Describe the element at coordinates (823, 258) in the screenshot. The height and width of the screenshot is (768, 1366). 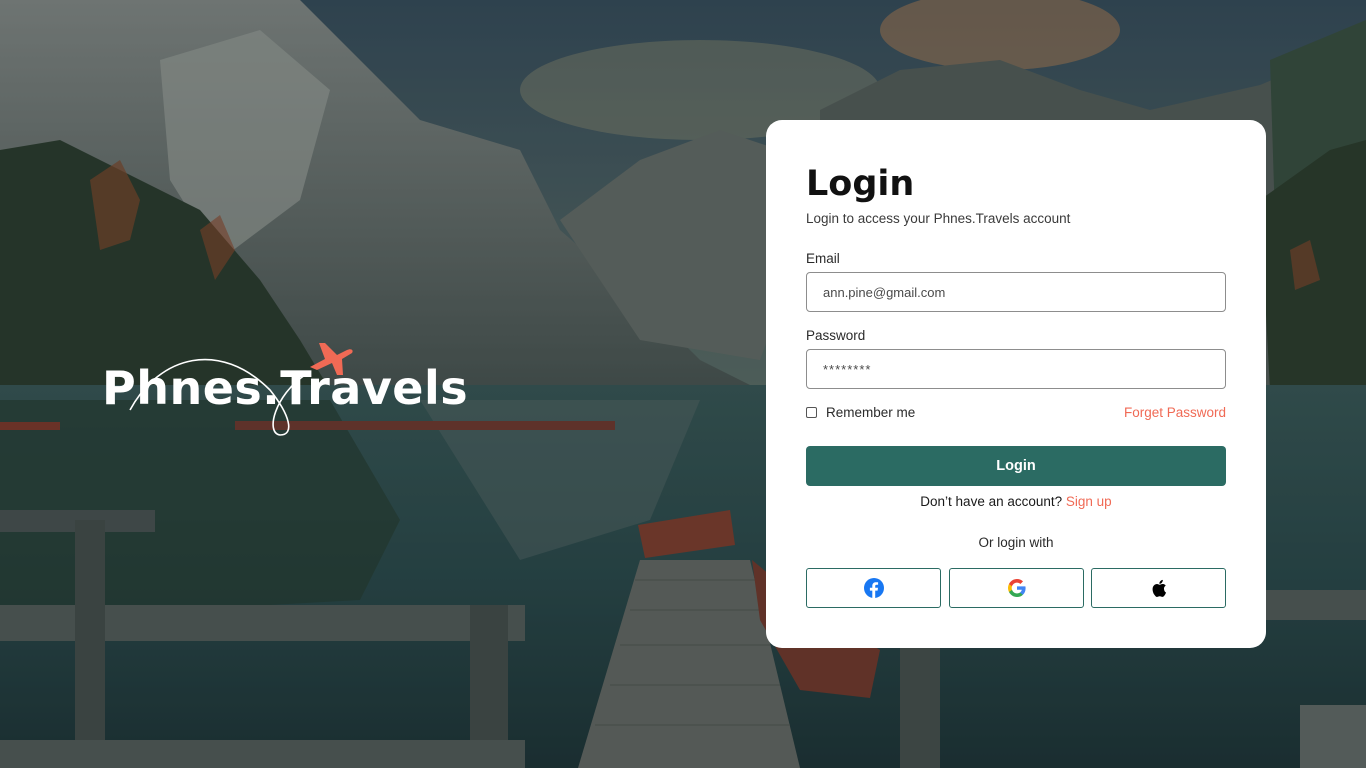
I see `email-label: Email` at that location.